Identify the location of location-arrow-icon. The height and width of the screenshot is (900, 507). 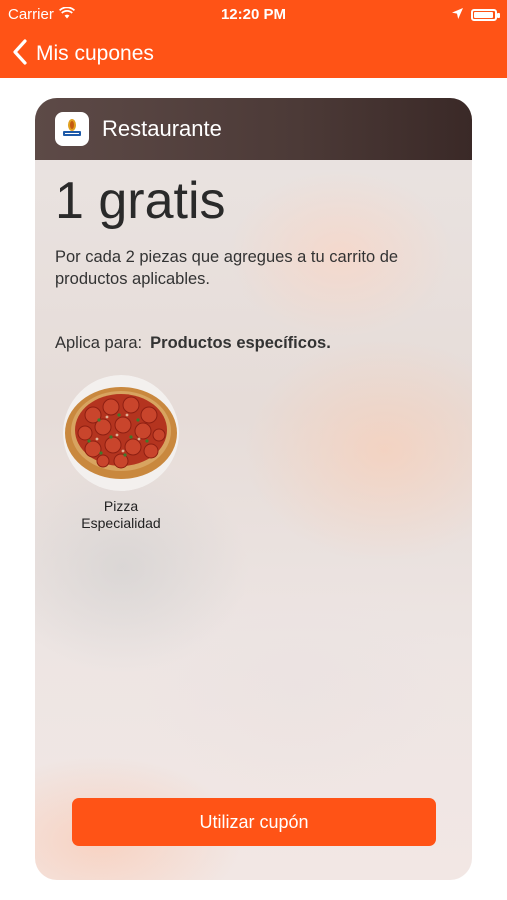
(457, 14).